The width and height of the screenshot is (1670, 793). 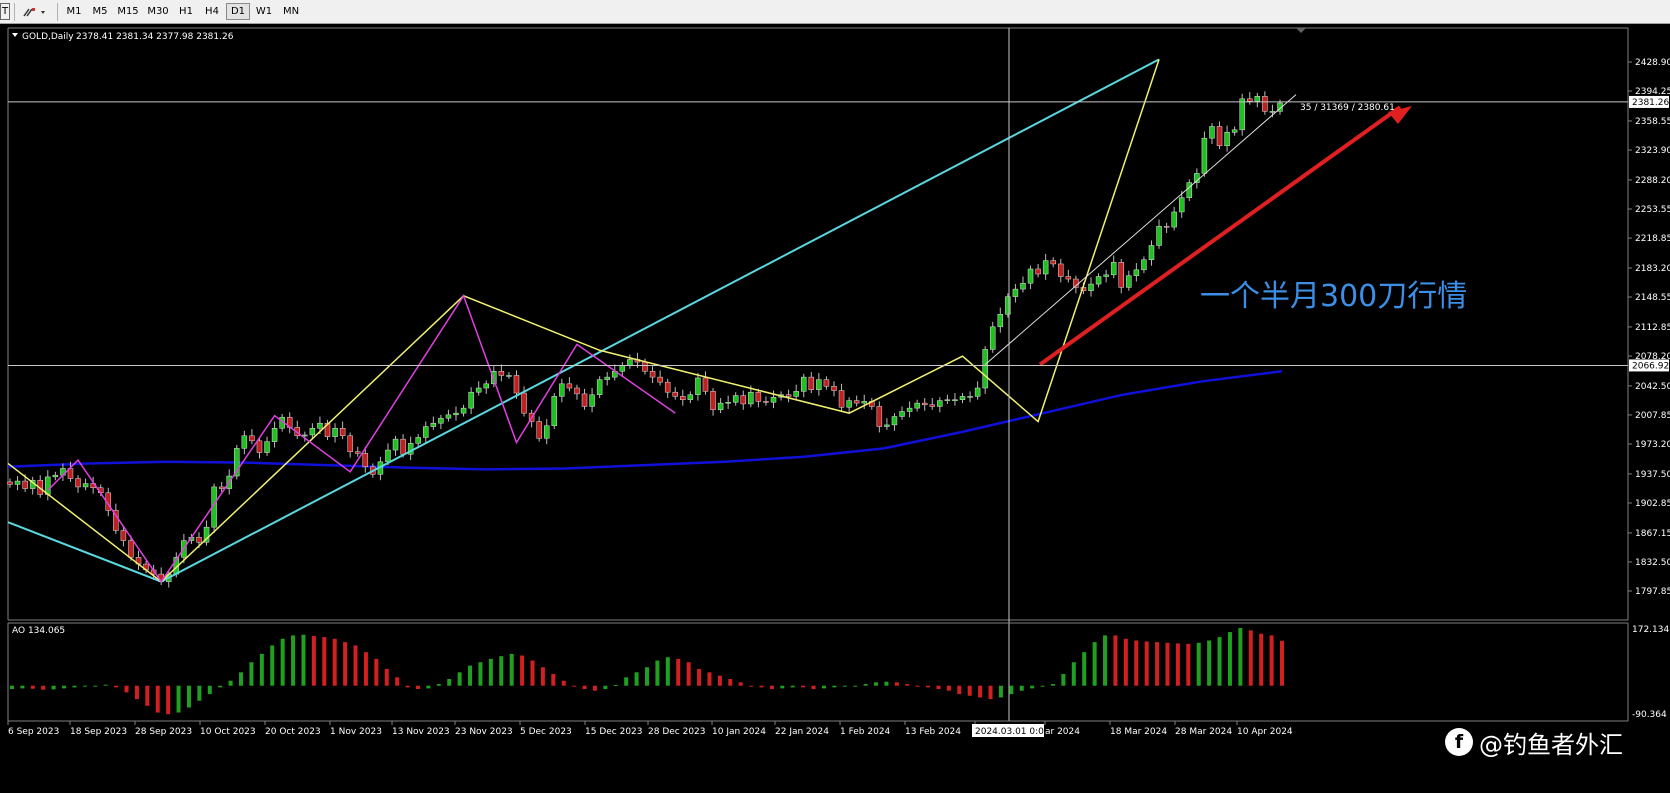 What do you see at coordinates (186, 11) in the screenshot?
I see `timeframe-h1-button: H1` at bounding box center [186, 11].